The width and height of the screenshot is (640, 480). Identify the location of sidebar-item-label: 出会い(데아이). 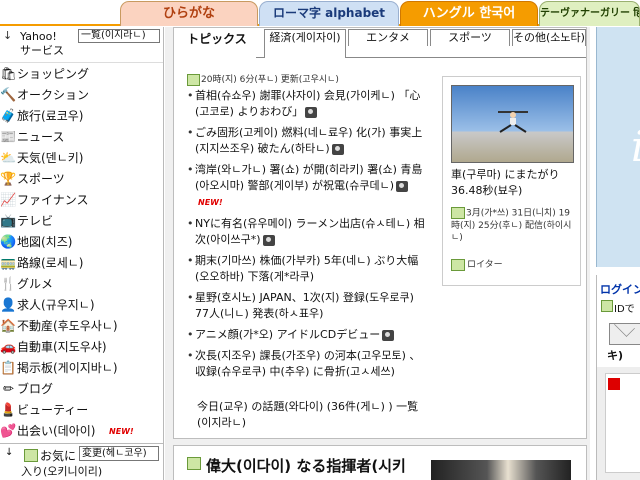
(56, 431).